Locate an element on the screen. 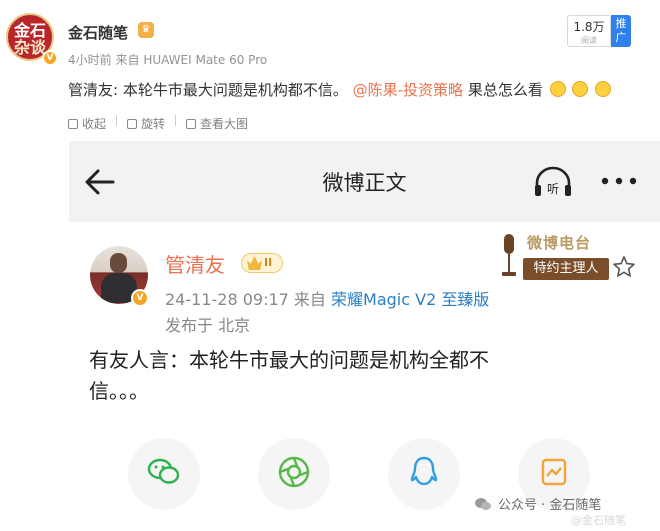 The width and height of the screenshot is (660, 531). post-meta: 4小时前 来自 HUAWEI Mate 60 Pro is located at coordinates (167, 59).